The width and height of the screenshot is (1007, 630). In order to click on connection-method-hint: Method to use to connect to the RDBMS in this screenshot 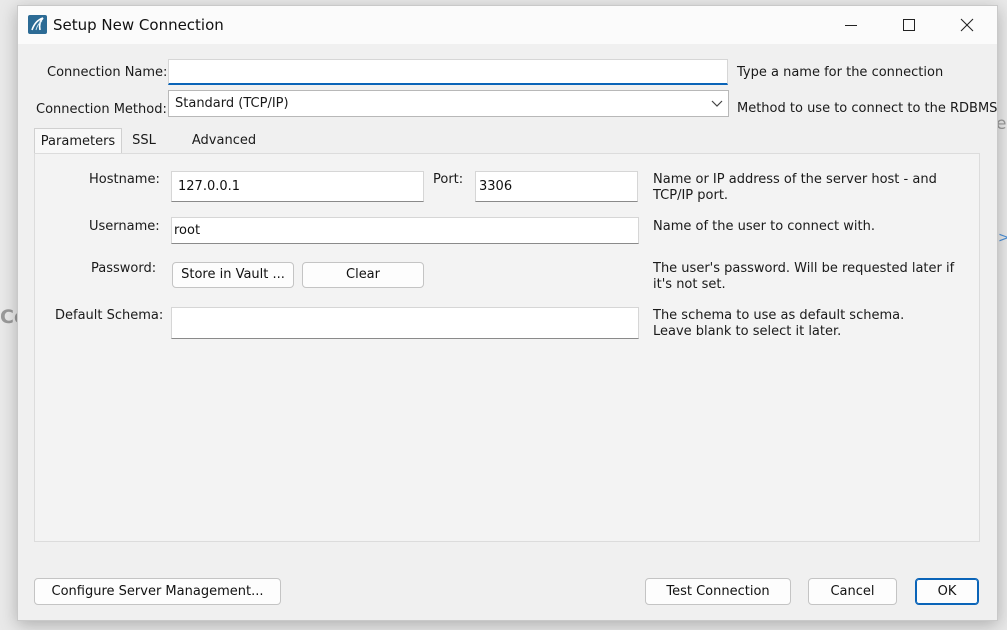, I will do `click(867, 108)`.